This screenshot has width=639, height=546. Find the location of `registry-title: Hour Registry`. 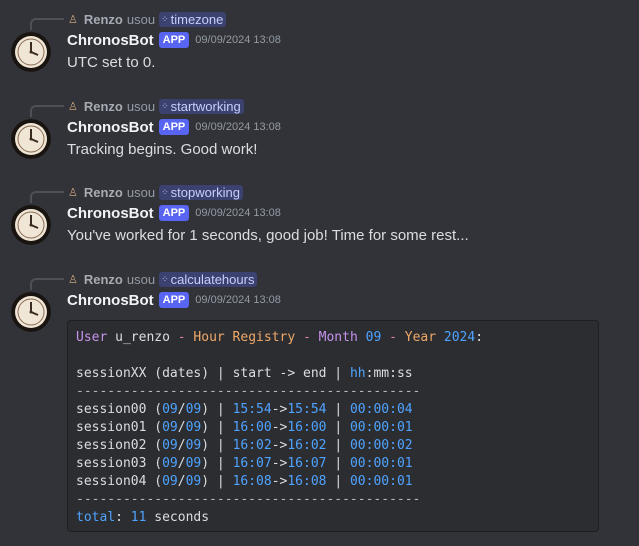

registry-title: Hour Registry is located at coordinates (244, 337).